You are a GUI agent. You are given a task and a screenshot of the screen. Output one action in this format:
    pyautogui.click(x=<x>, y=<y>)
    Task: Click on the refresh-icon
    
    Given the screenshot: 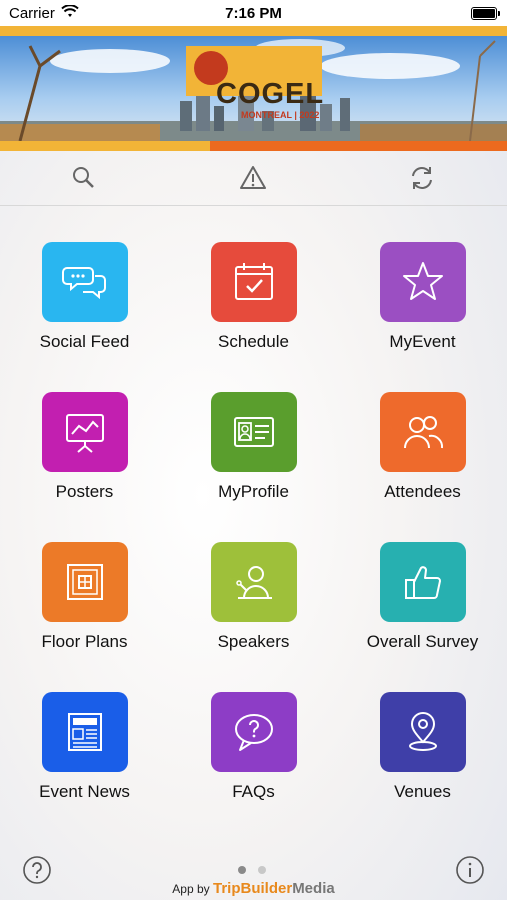 What is the action you would take?
    pyautogui.click(x=422, y=178)
    